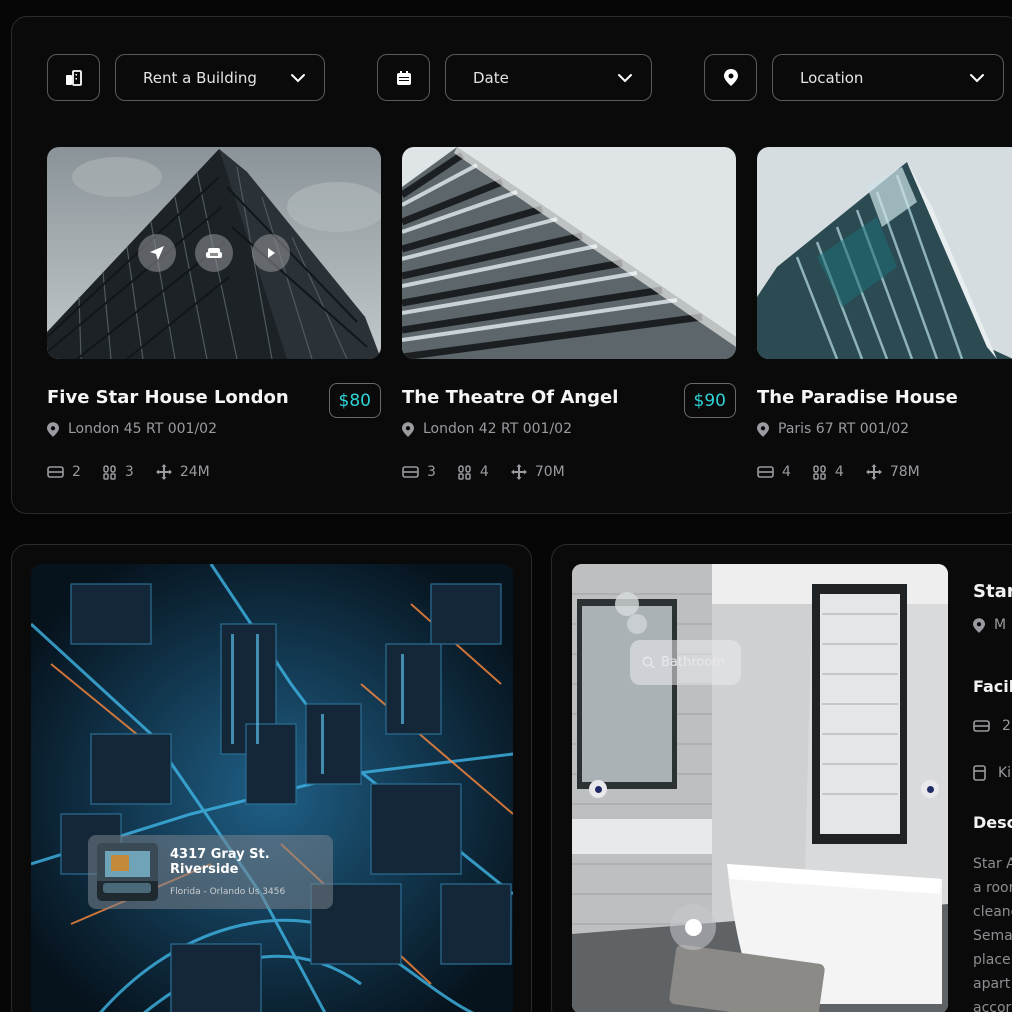 This screenshot has width=1012, height=1012. Describe the element at coordinates (354, 400) in the screenshot. I see `price-badge: $80` at that location.